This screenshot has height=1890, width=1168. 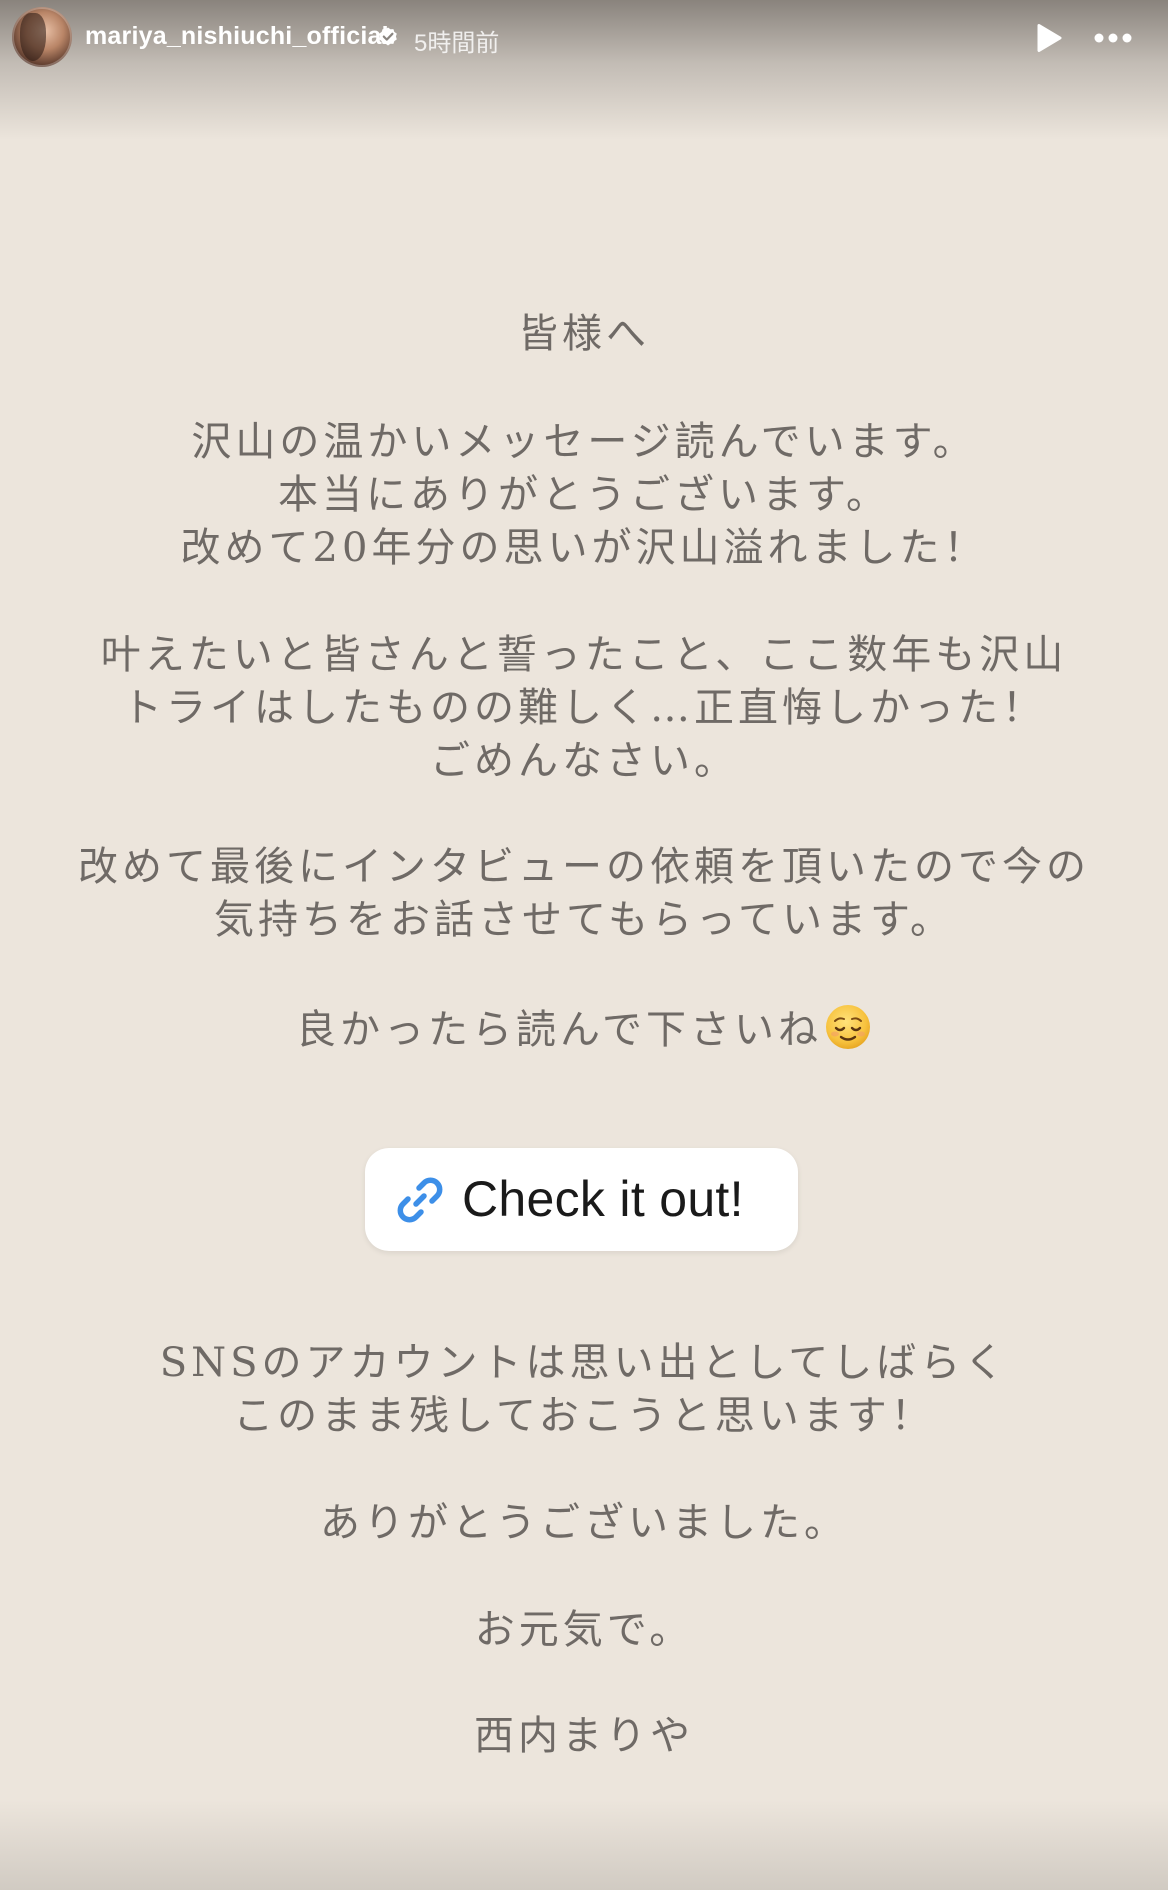 What do you see at coordinates (559, 1030) in the screenshot?
I see `closing-text: 良かったら読んで下さいね` at bounding box center [559, 1030].